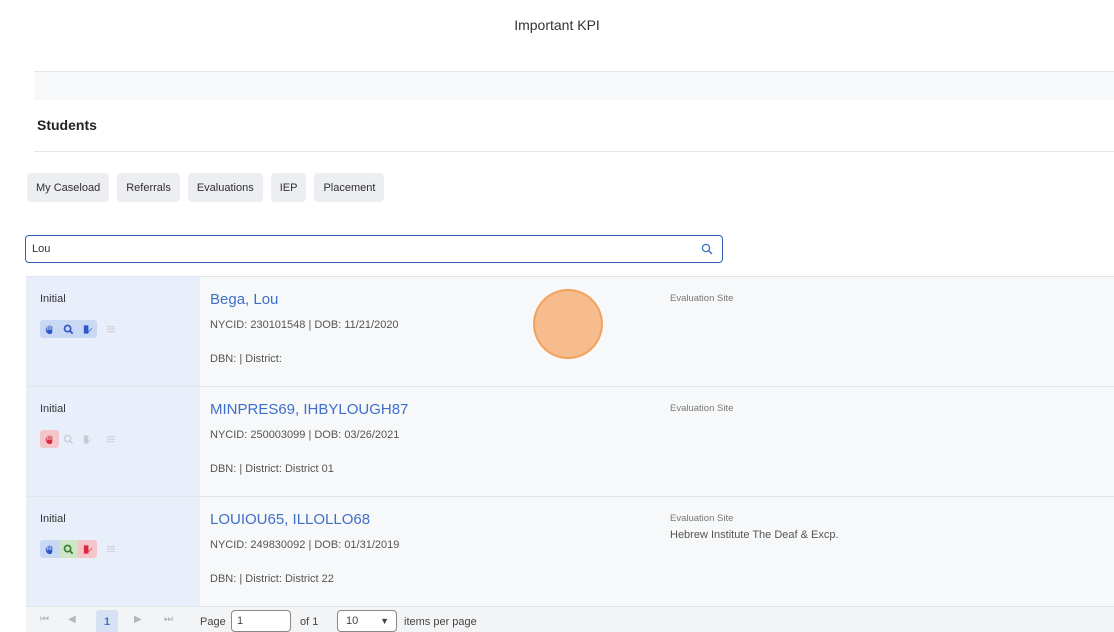 This screenshot has height=632, width=1114. Describe the element at coordinates (707, 249) in the screenshot. I see `search-icon` at that location.